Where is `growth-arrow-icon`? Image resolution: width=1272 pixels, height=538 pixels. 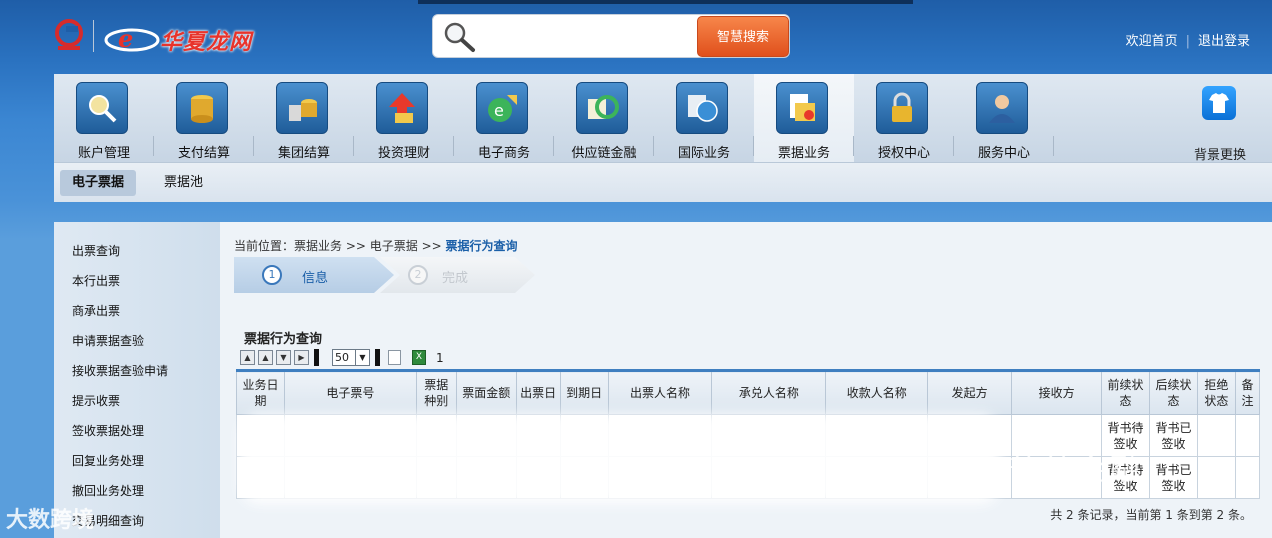
growth-arrow-icon is located at coordinates (402, 108).